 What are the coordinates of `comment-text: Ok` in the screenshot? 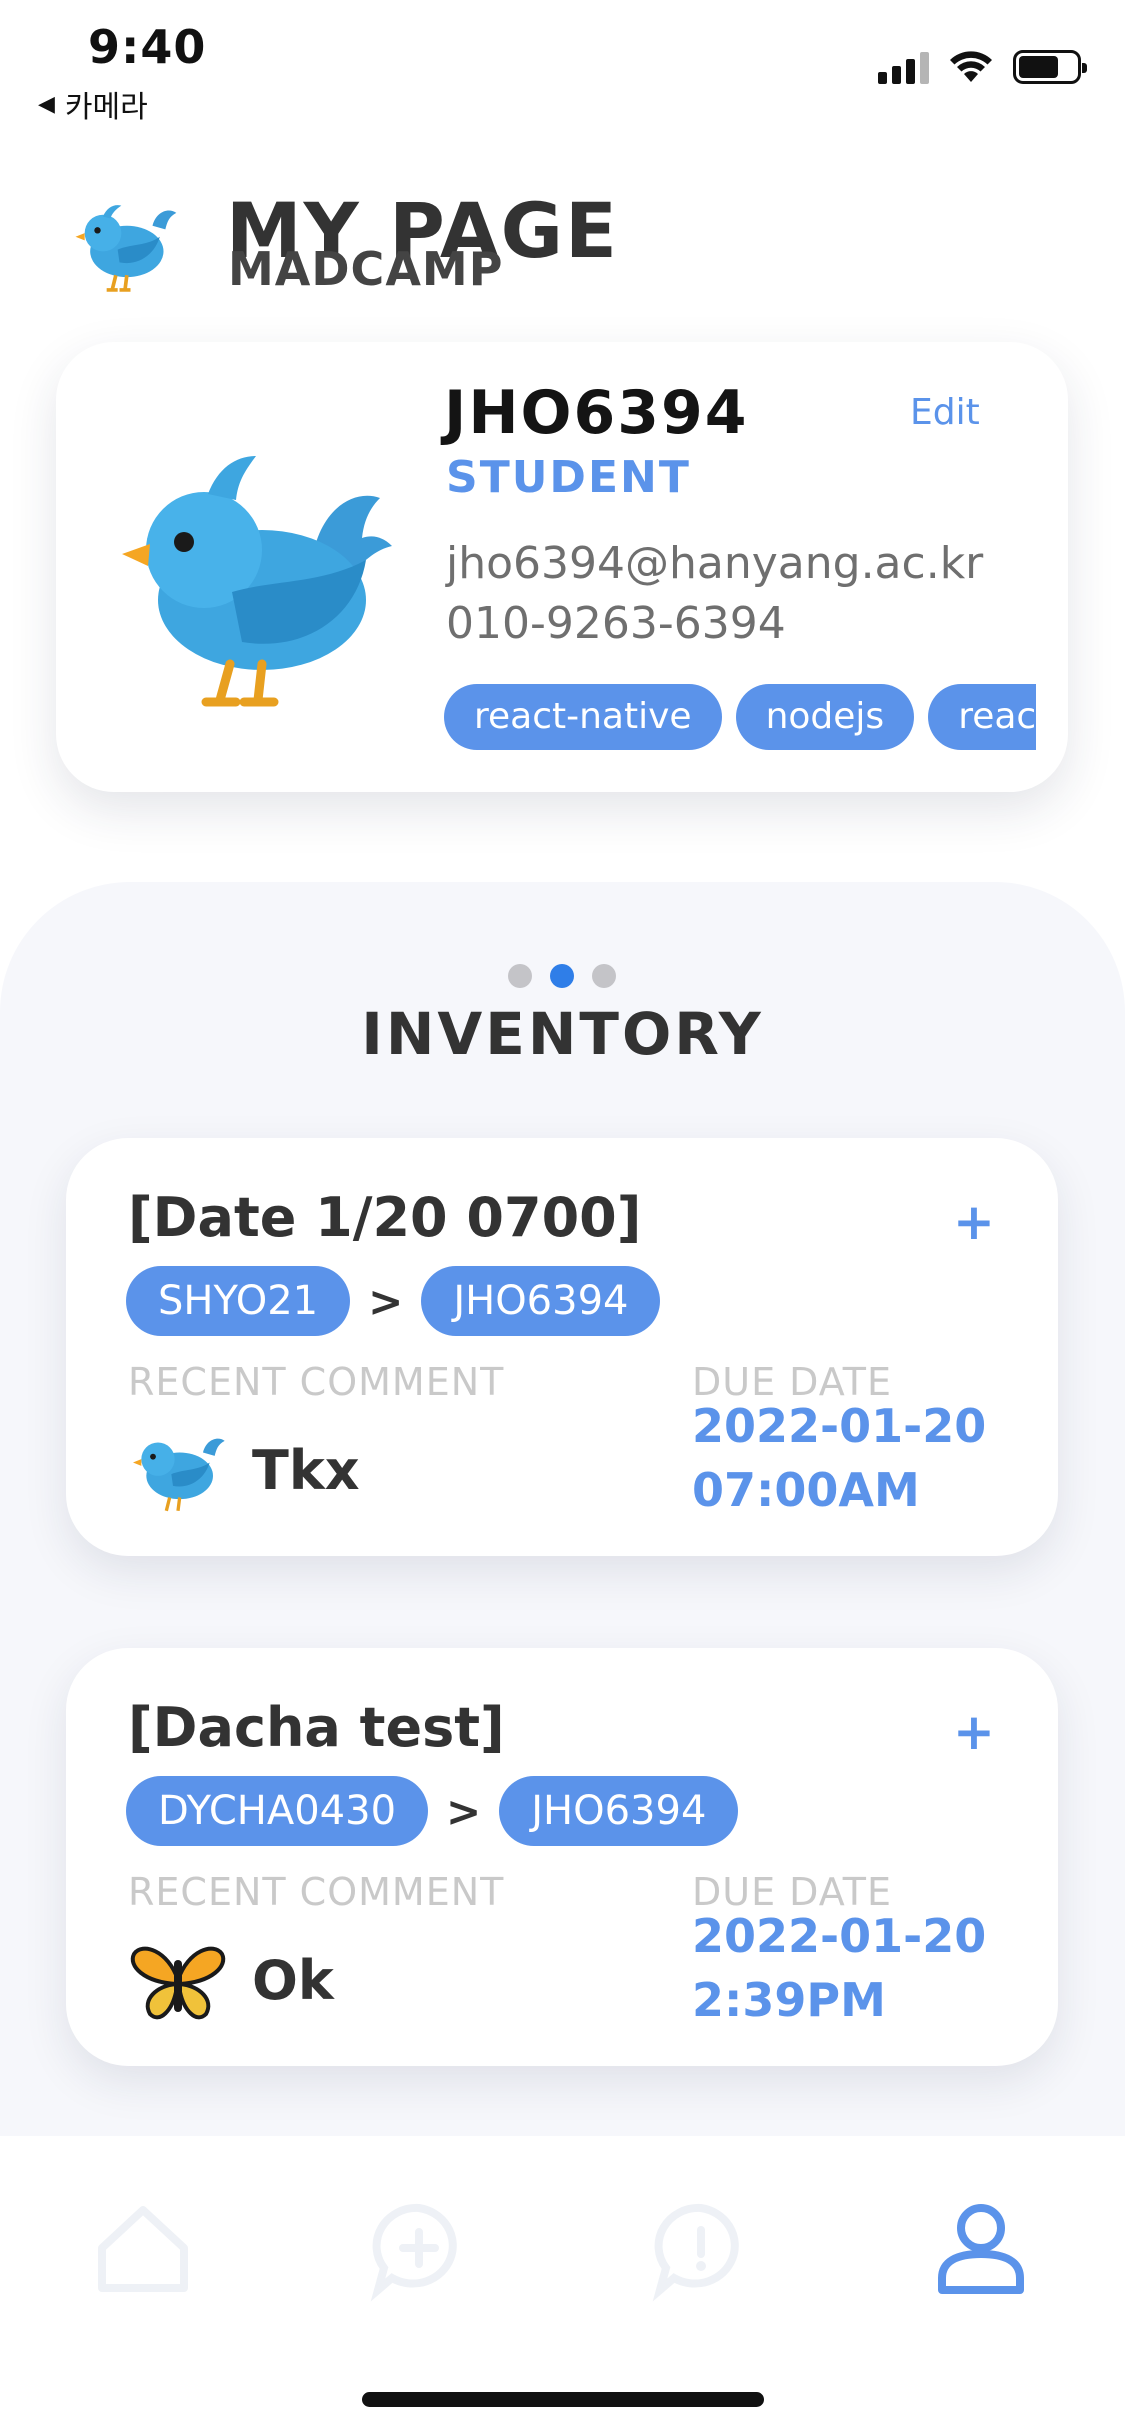 It's located at (293, 1980).